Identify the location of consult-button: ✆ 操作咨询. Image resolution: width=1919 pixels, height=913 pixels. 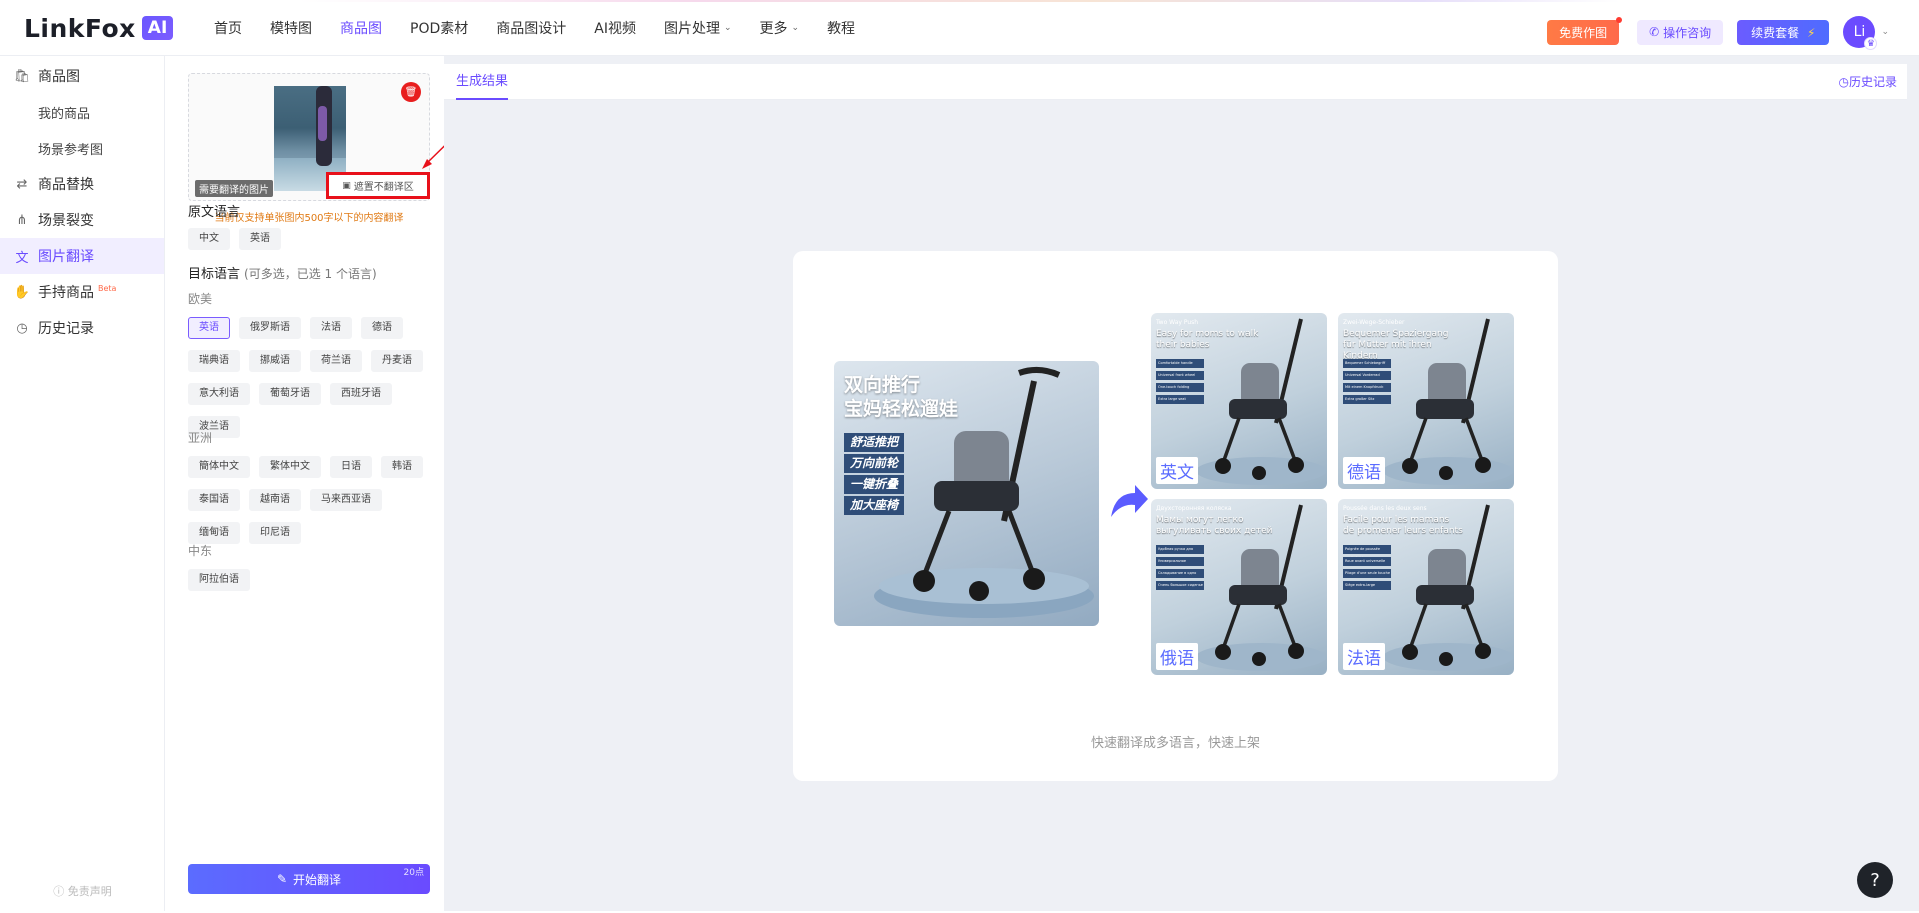
(1680, 32).